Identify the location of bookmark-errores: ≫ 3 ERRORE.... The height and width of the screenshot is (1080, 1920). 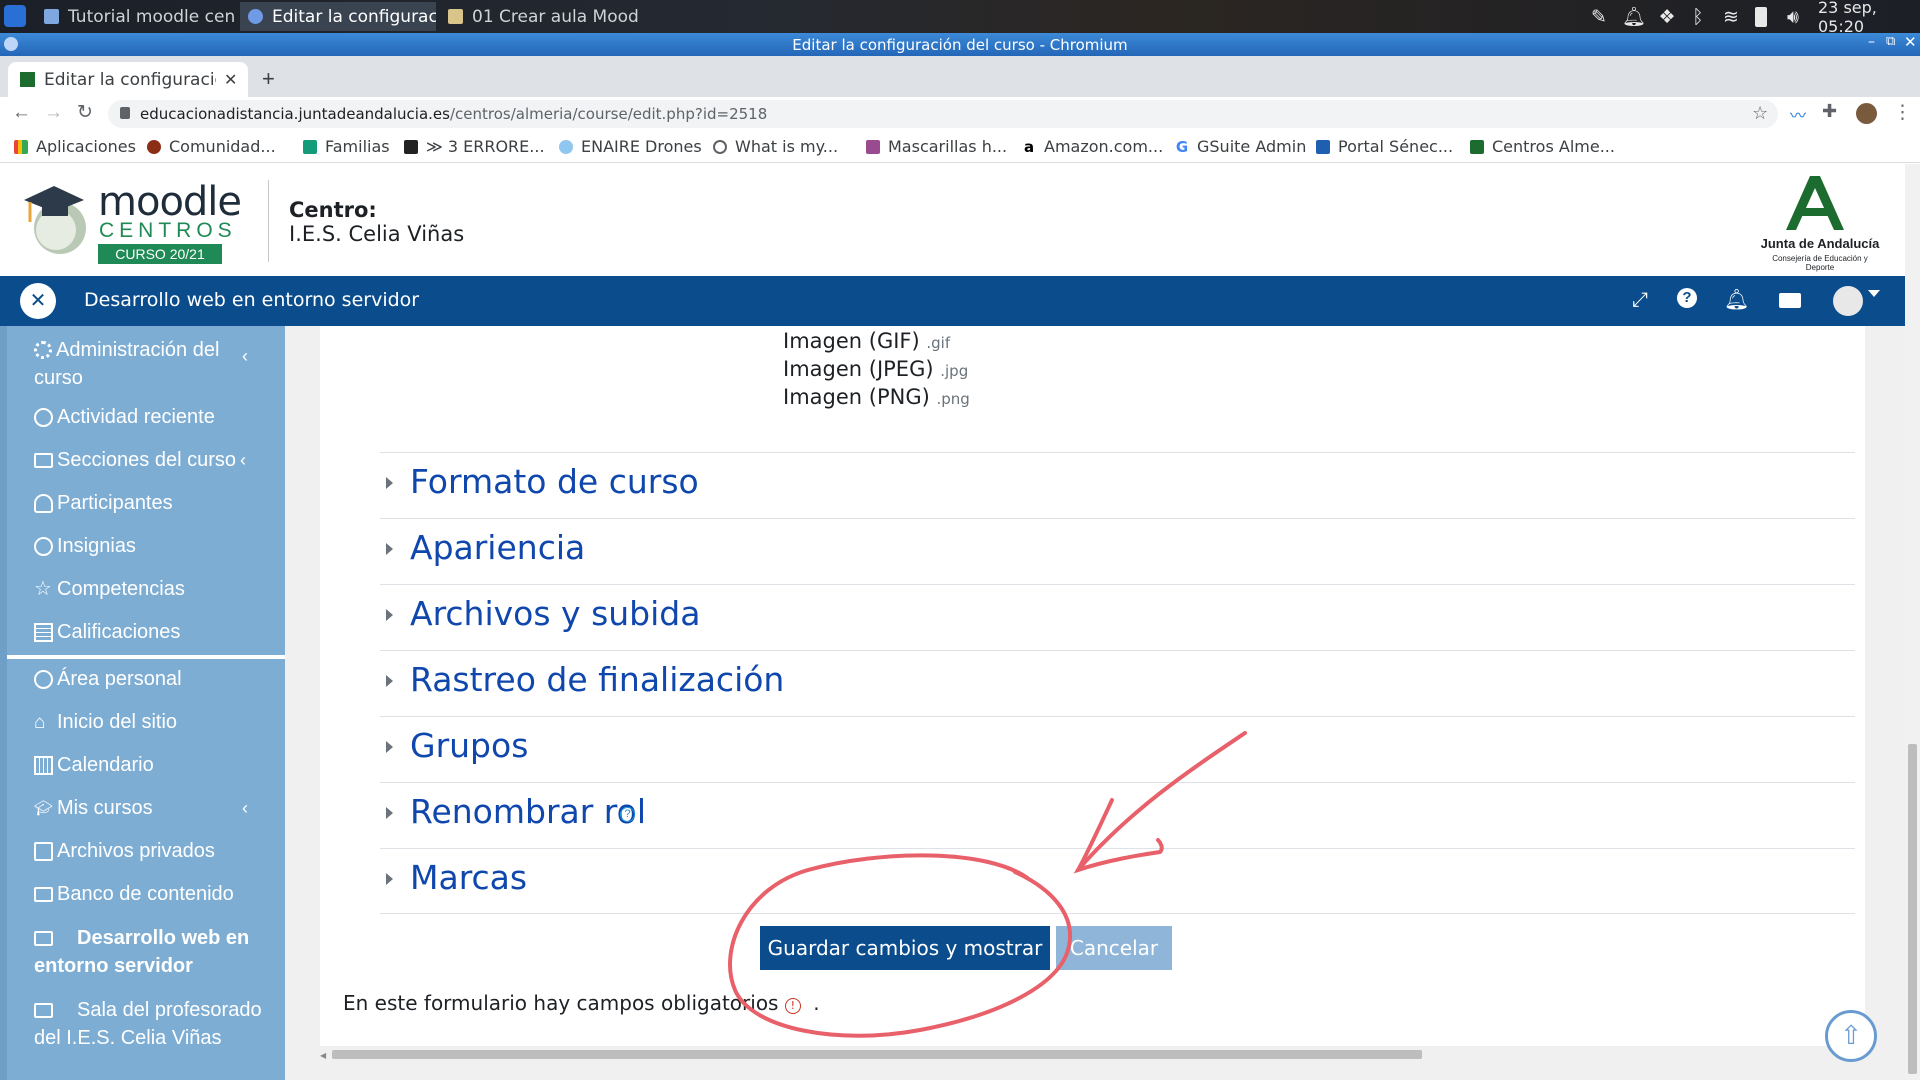
(474, 146).